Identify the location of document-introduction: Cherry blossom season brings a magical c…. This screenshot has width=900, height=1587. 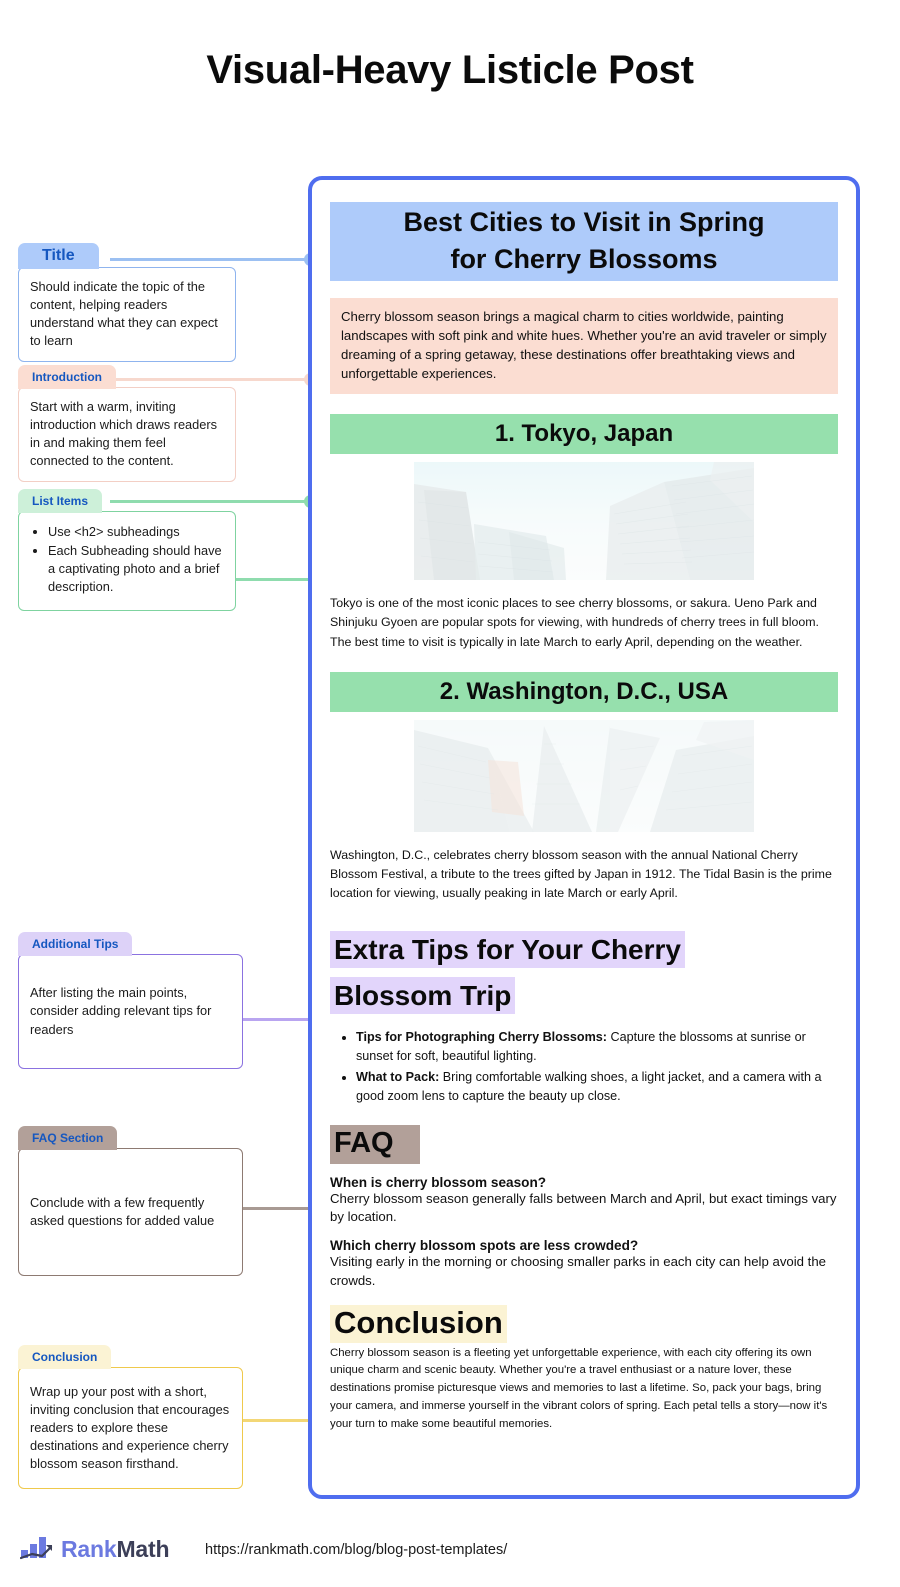
(584, 346).